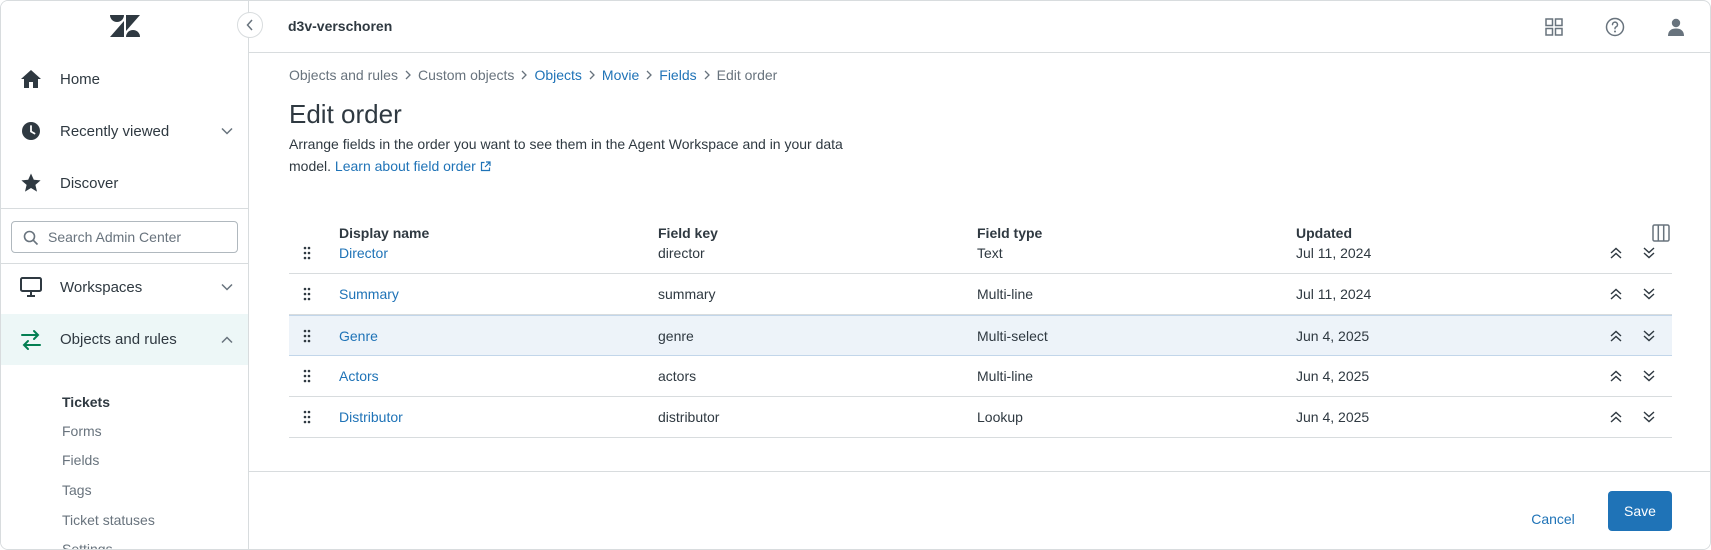 The height and width of the screenshot is (550, 1711). Describe the element at coordinates (1553, 519) in the screenshot. I see `cancel-button: Cancel` at that location.